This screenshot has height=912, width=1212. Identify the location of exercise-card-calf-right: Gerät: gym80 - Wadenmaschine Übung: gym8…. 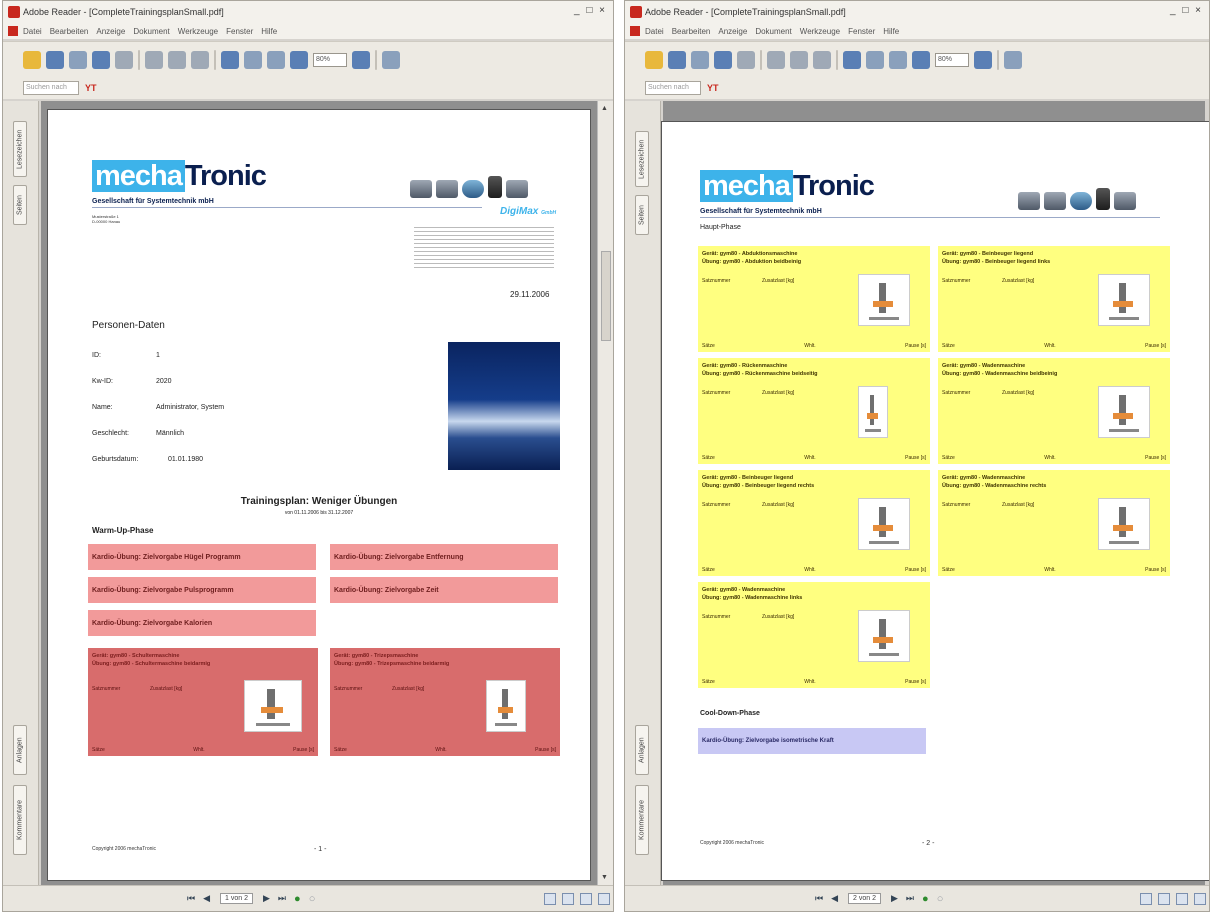
(1054, 523).